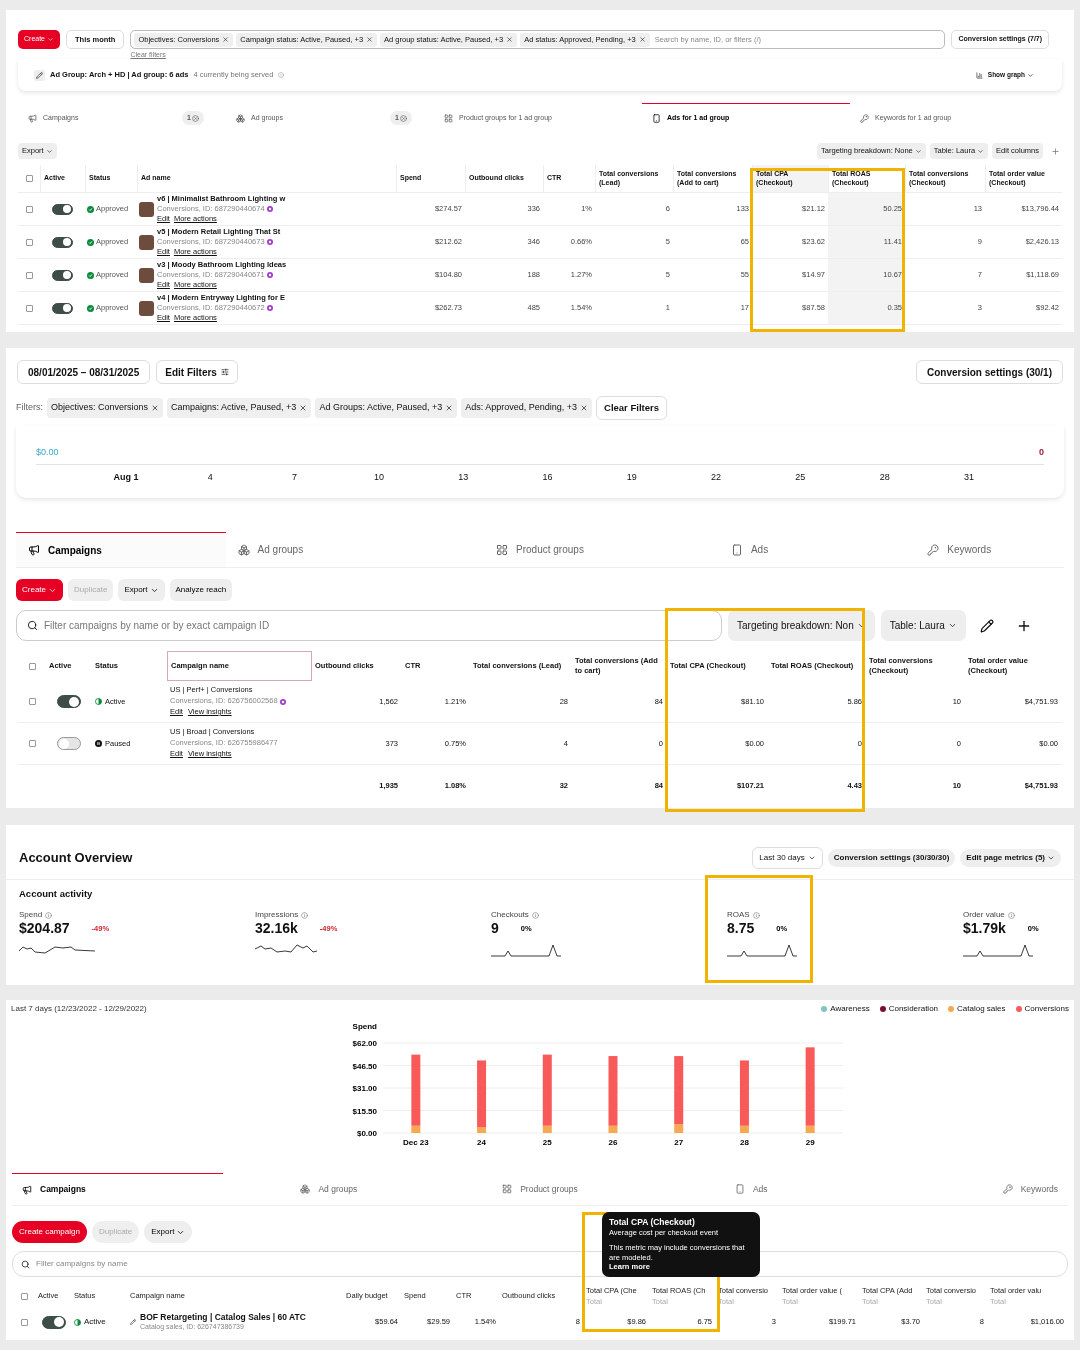 This screenshot has height=1350, width=1080. What do you see at coordinates (79, 1009) in the screenshot?
I see `date-range-label: Last 7 days (12/23/2022 - 12/29/2022)` at bounding box center [79, 1009].